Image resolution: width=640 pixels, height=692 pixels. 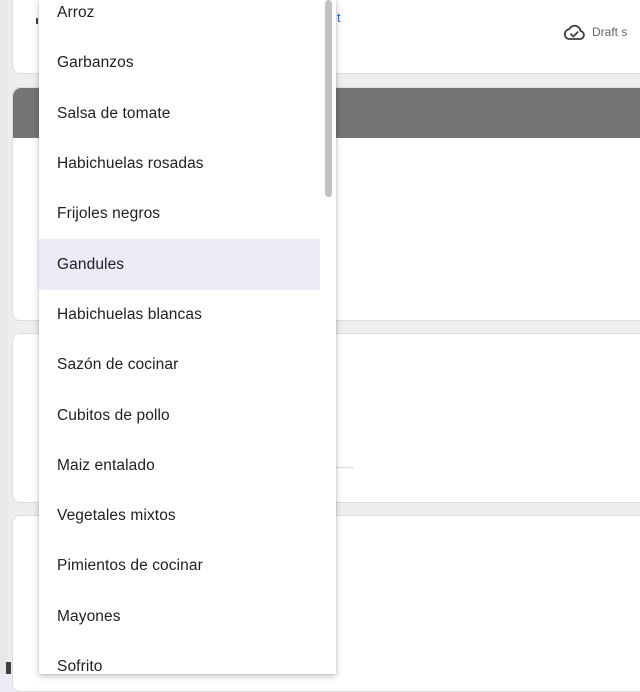 I want to click on cloud-check-icon, so click(x=574, y=32).